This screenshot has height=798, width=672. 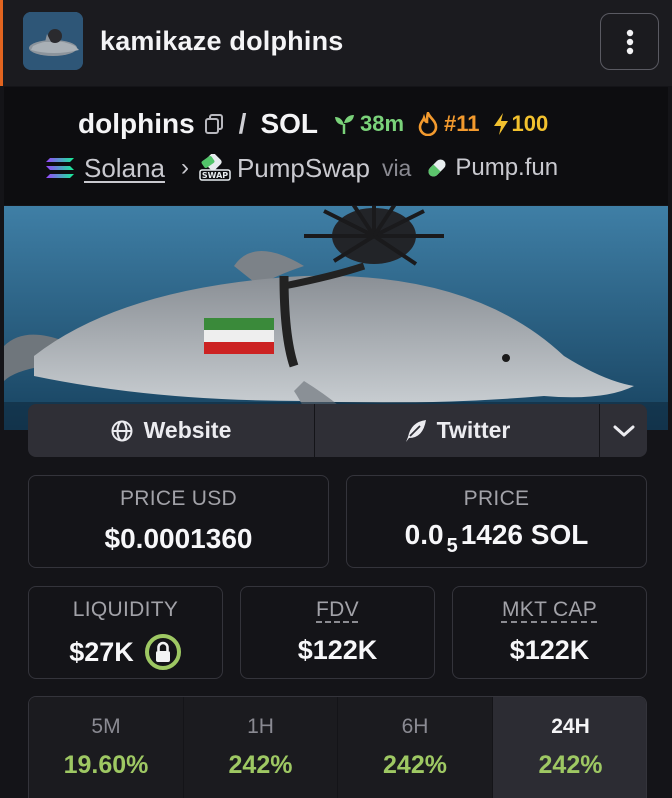 What do you see at coordinates (106, 726) in the screenshot?
I see `tab-5m-label: 5M` at bounding box center [106, 726].